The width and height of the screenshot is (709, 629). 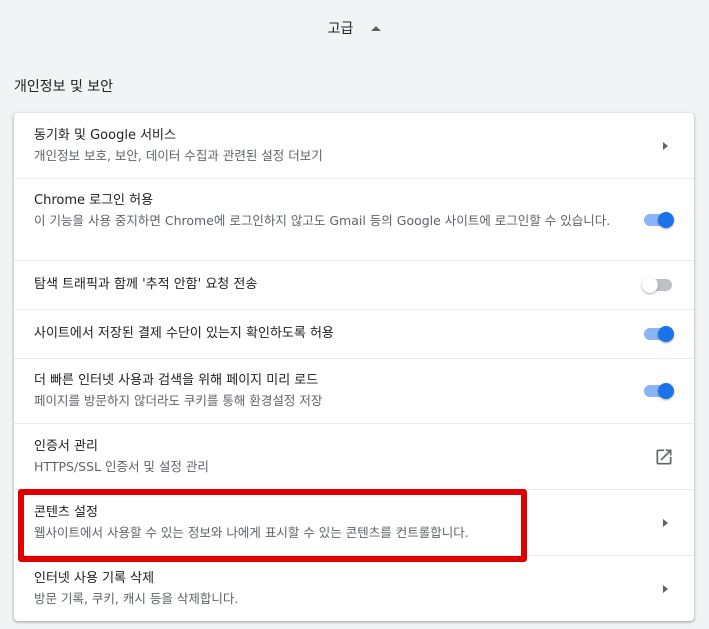 I want to click on row-title: 동기화 및 Google 서비스, so click(x=105, y=135).